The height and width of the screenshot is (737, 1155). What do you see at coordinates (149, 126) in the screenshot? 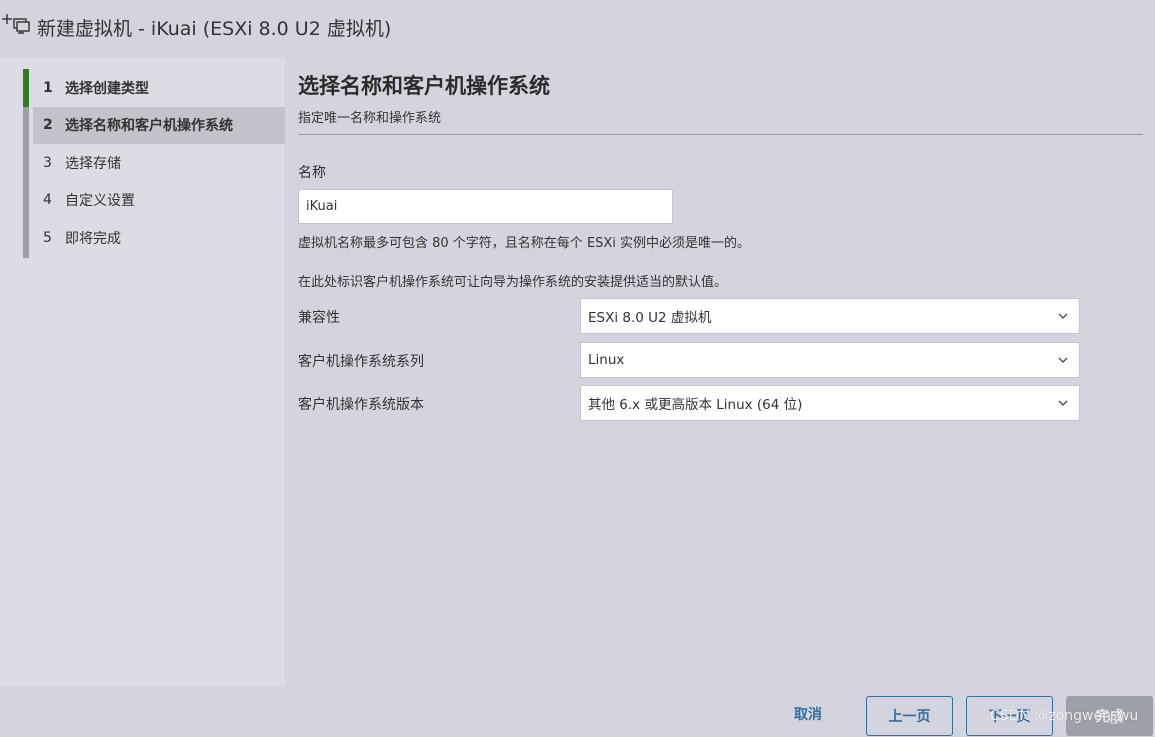
I see `step-label: 选择名称和客户机操作系统` at bounding box center [149, 126].